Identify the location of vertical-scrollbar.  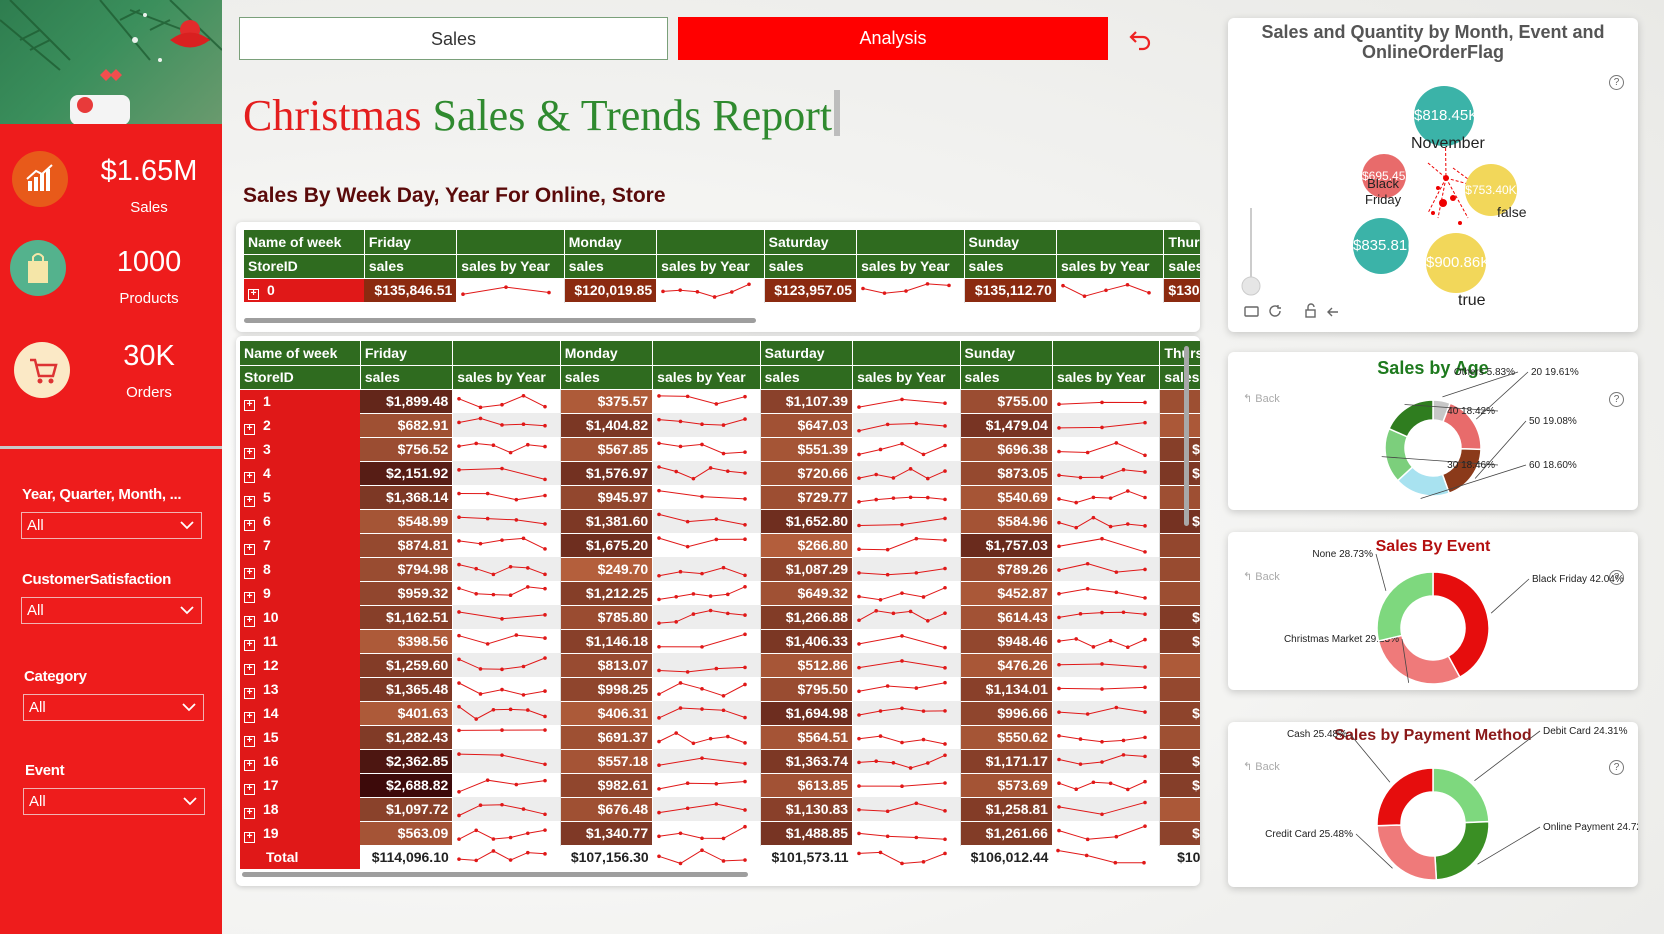
(1186, 436).